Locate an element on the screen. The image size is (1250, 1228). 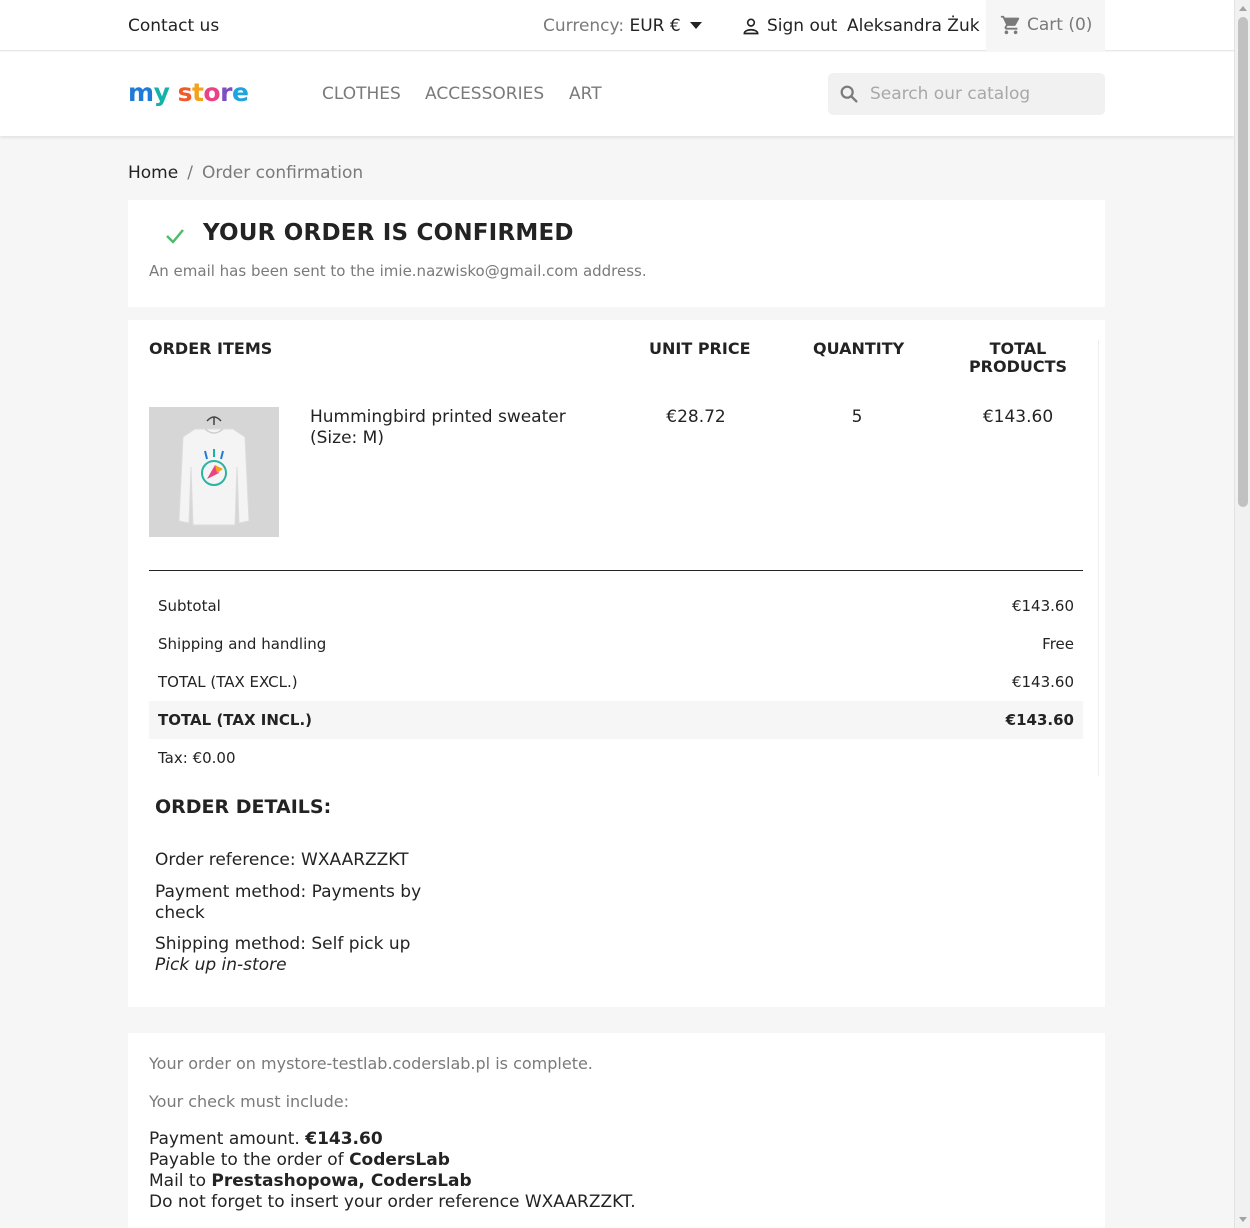
currency-value: EUR € is located at coordinates (655, 26).